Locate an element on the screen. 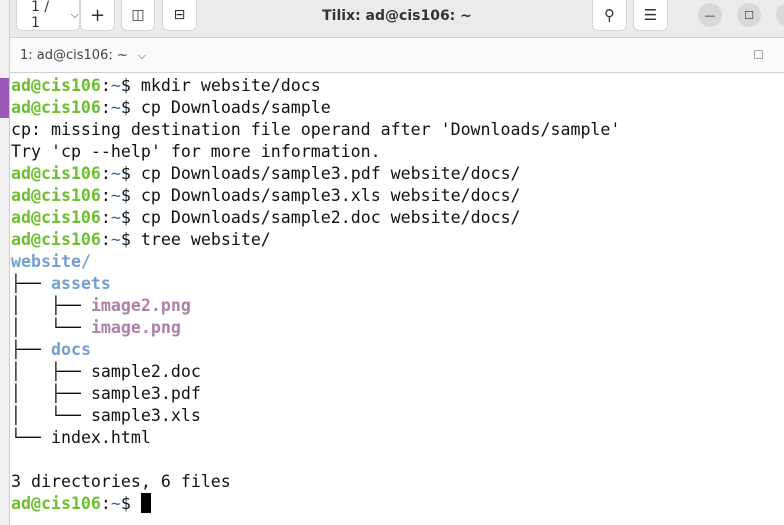 The width and height of the screenshot is (784, 525). terminal-tab-bar: 1: ad@cis106: ~ ⌵ ☐ is located at coordinates (397, 56).